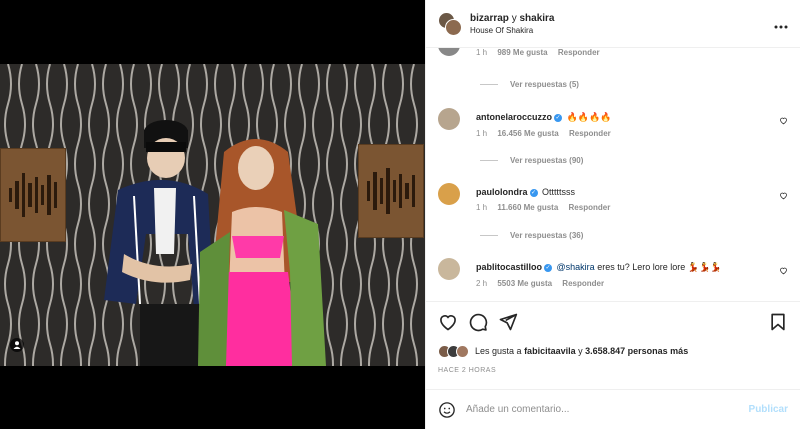 This screenshot has width=800, height=429. What do you see at coordinates (514, 117) in the screenshot?
I see `comment-username: antonelaroccuzzo` at bounding box center [514, 117].